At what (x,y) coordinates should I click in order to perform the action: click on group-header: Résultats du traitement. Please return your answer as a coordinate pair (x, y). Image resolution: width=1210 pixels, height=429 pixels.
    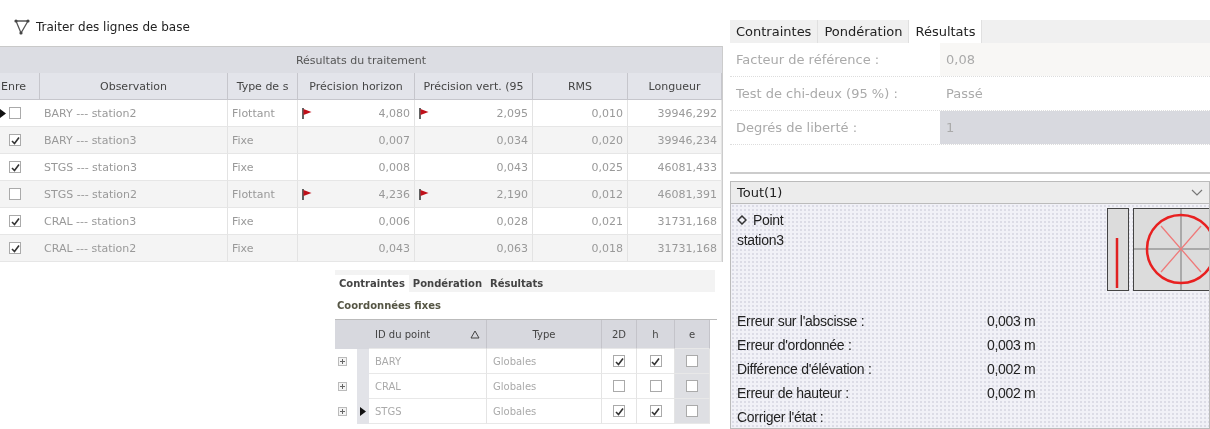
    Looking at the image, I should click on (361, 59).